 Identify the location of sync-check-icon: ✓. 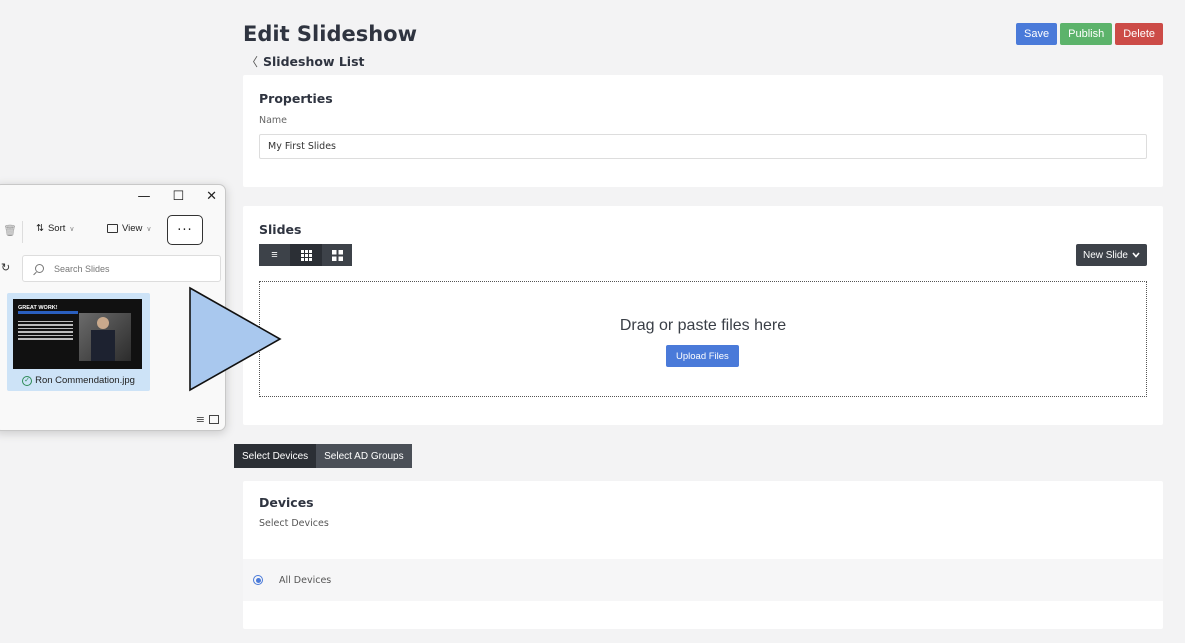
(27, 380).